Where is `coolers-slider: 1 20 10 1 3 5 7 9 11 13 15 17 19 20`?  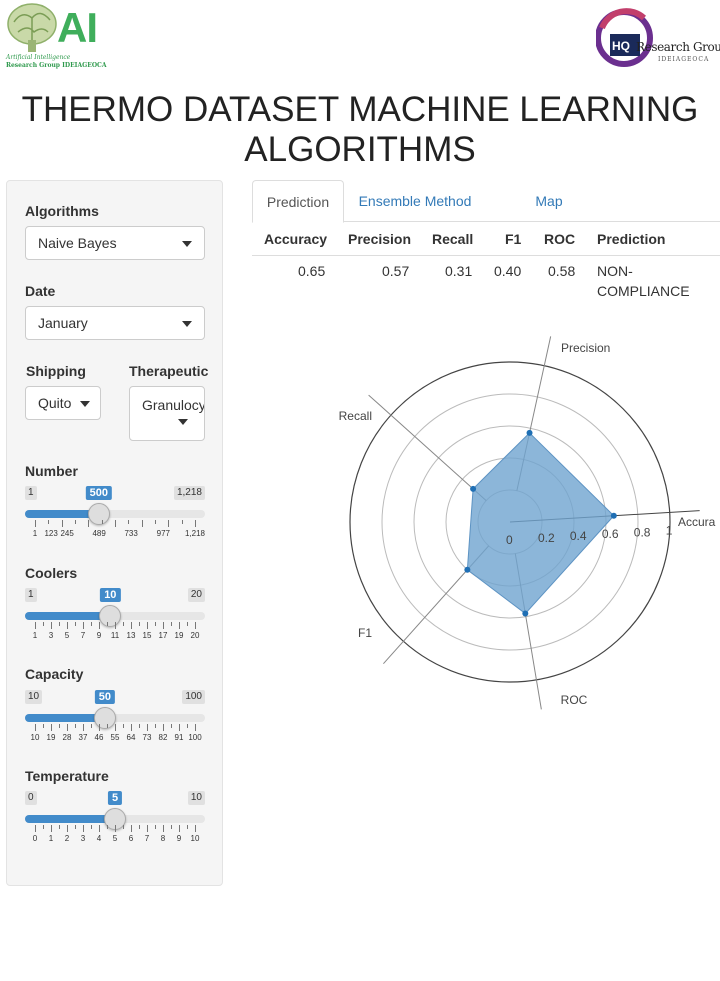 coolers-slider: 1 20 10 1 3 5 7 9 11 13 15 17 19 20 is located at coordinates (115, 619).